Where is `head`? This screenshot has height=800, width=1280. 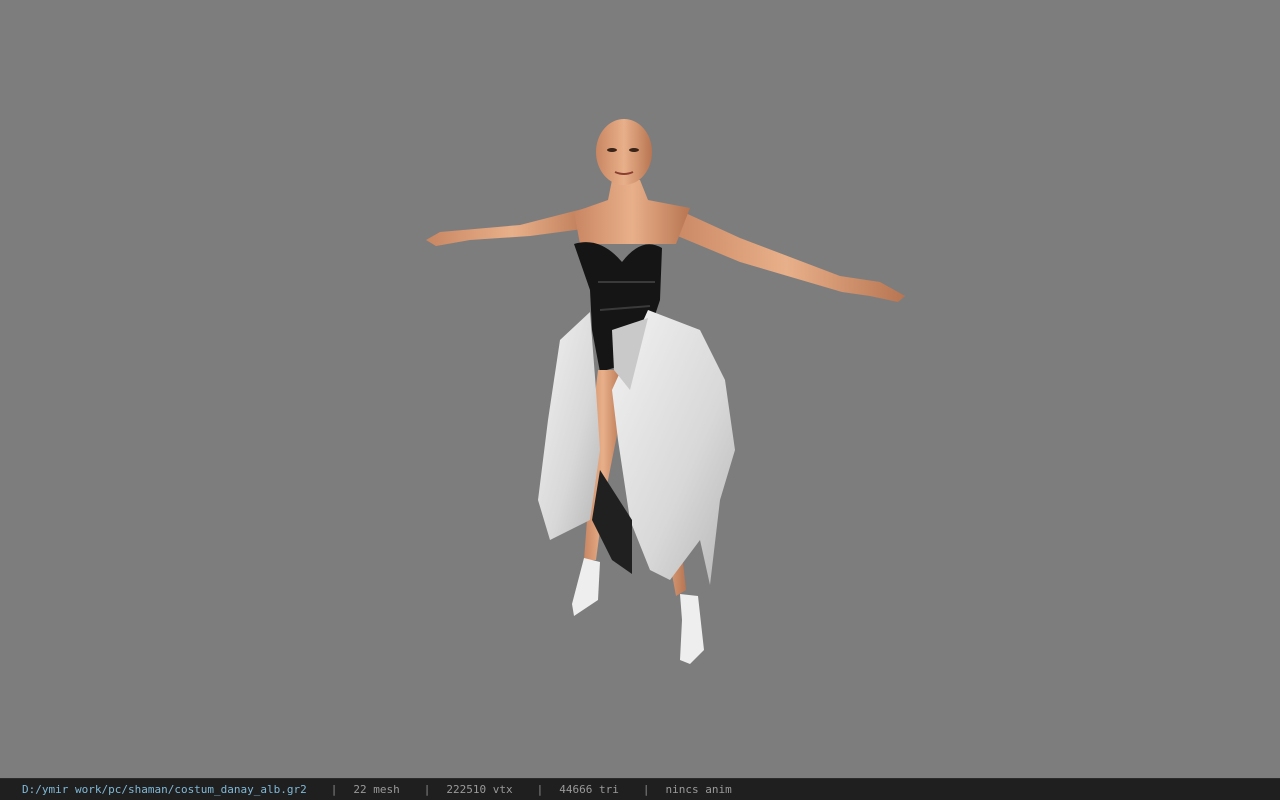 head is located at coordinates (624, 152).